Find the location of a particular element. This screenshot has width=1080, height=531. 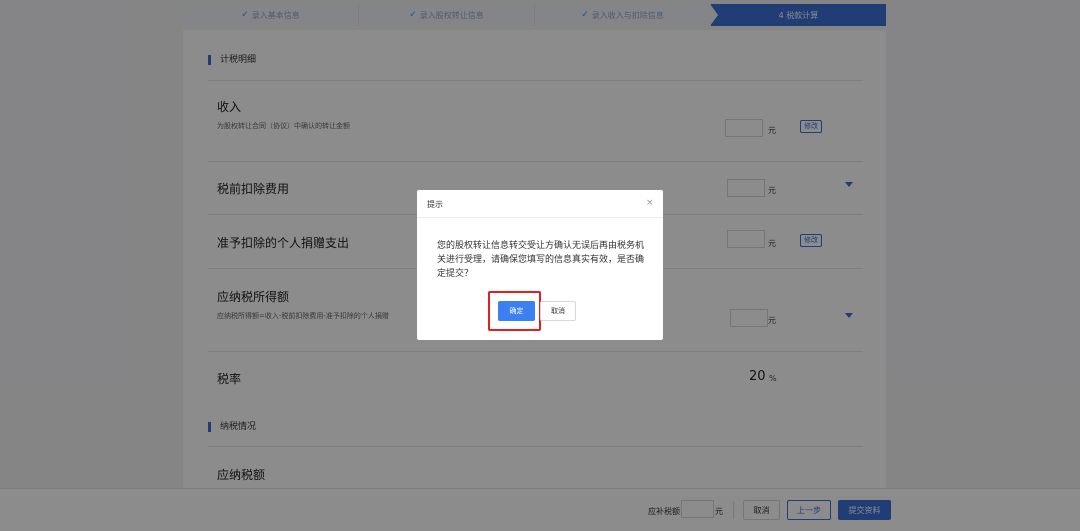

dialog-cancel-button: 取消 is located at coordinates (558, 311).